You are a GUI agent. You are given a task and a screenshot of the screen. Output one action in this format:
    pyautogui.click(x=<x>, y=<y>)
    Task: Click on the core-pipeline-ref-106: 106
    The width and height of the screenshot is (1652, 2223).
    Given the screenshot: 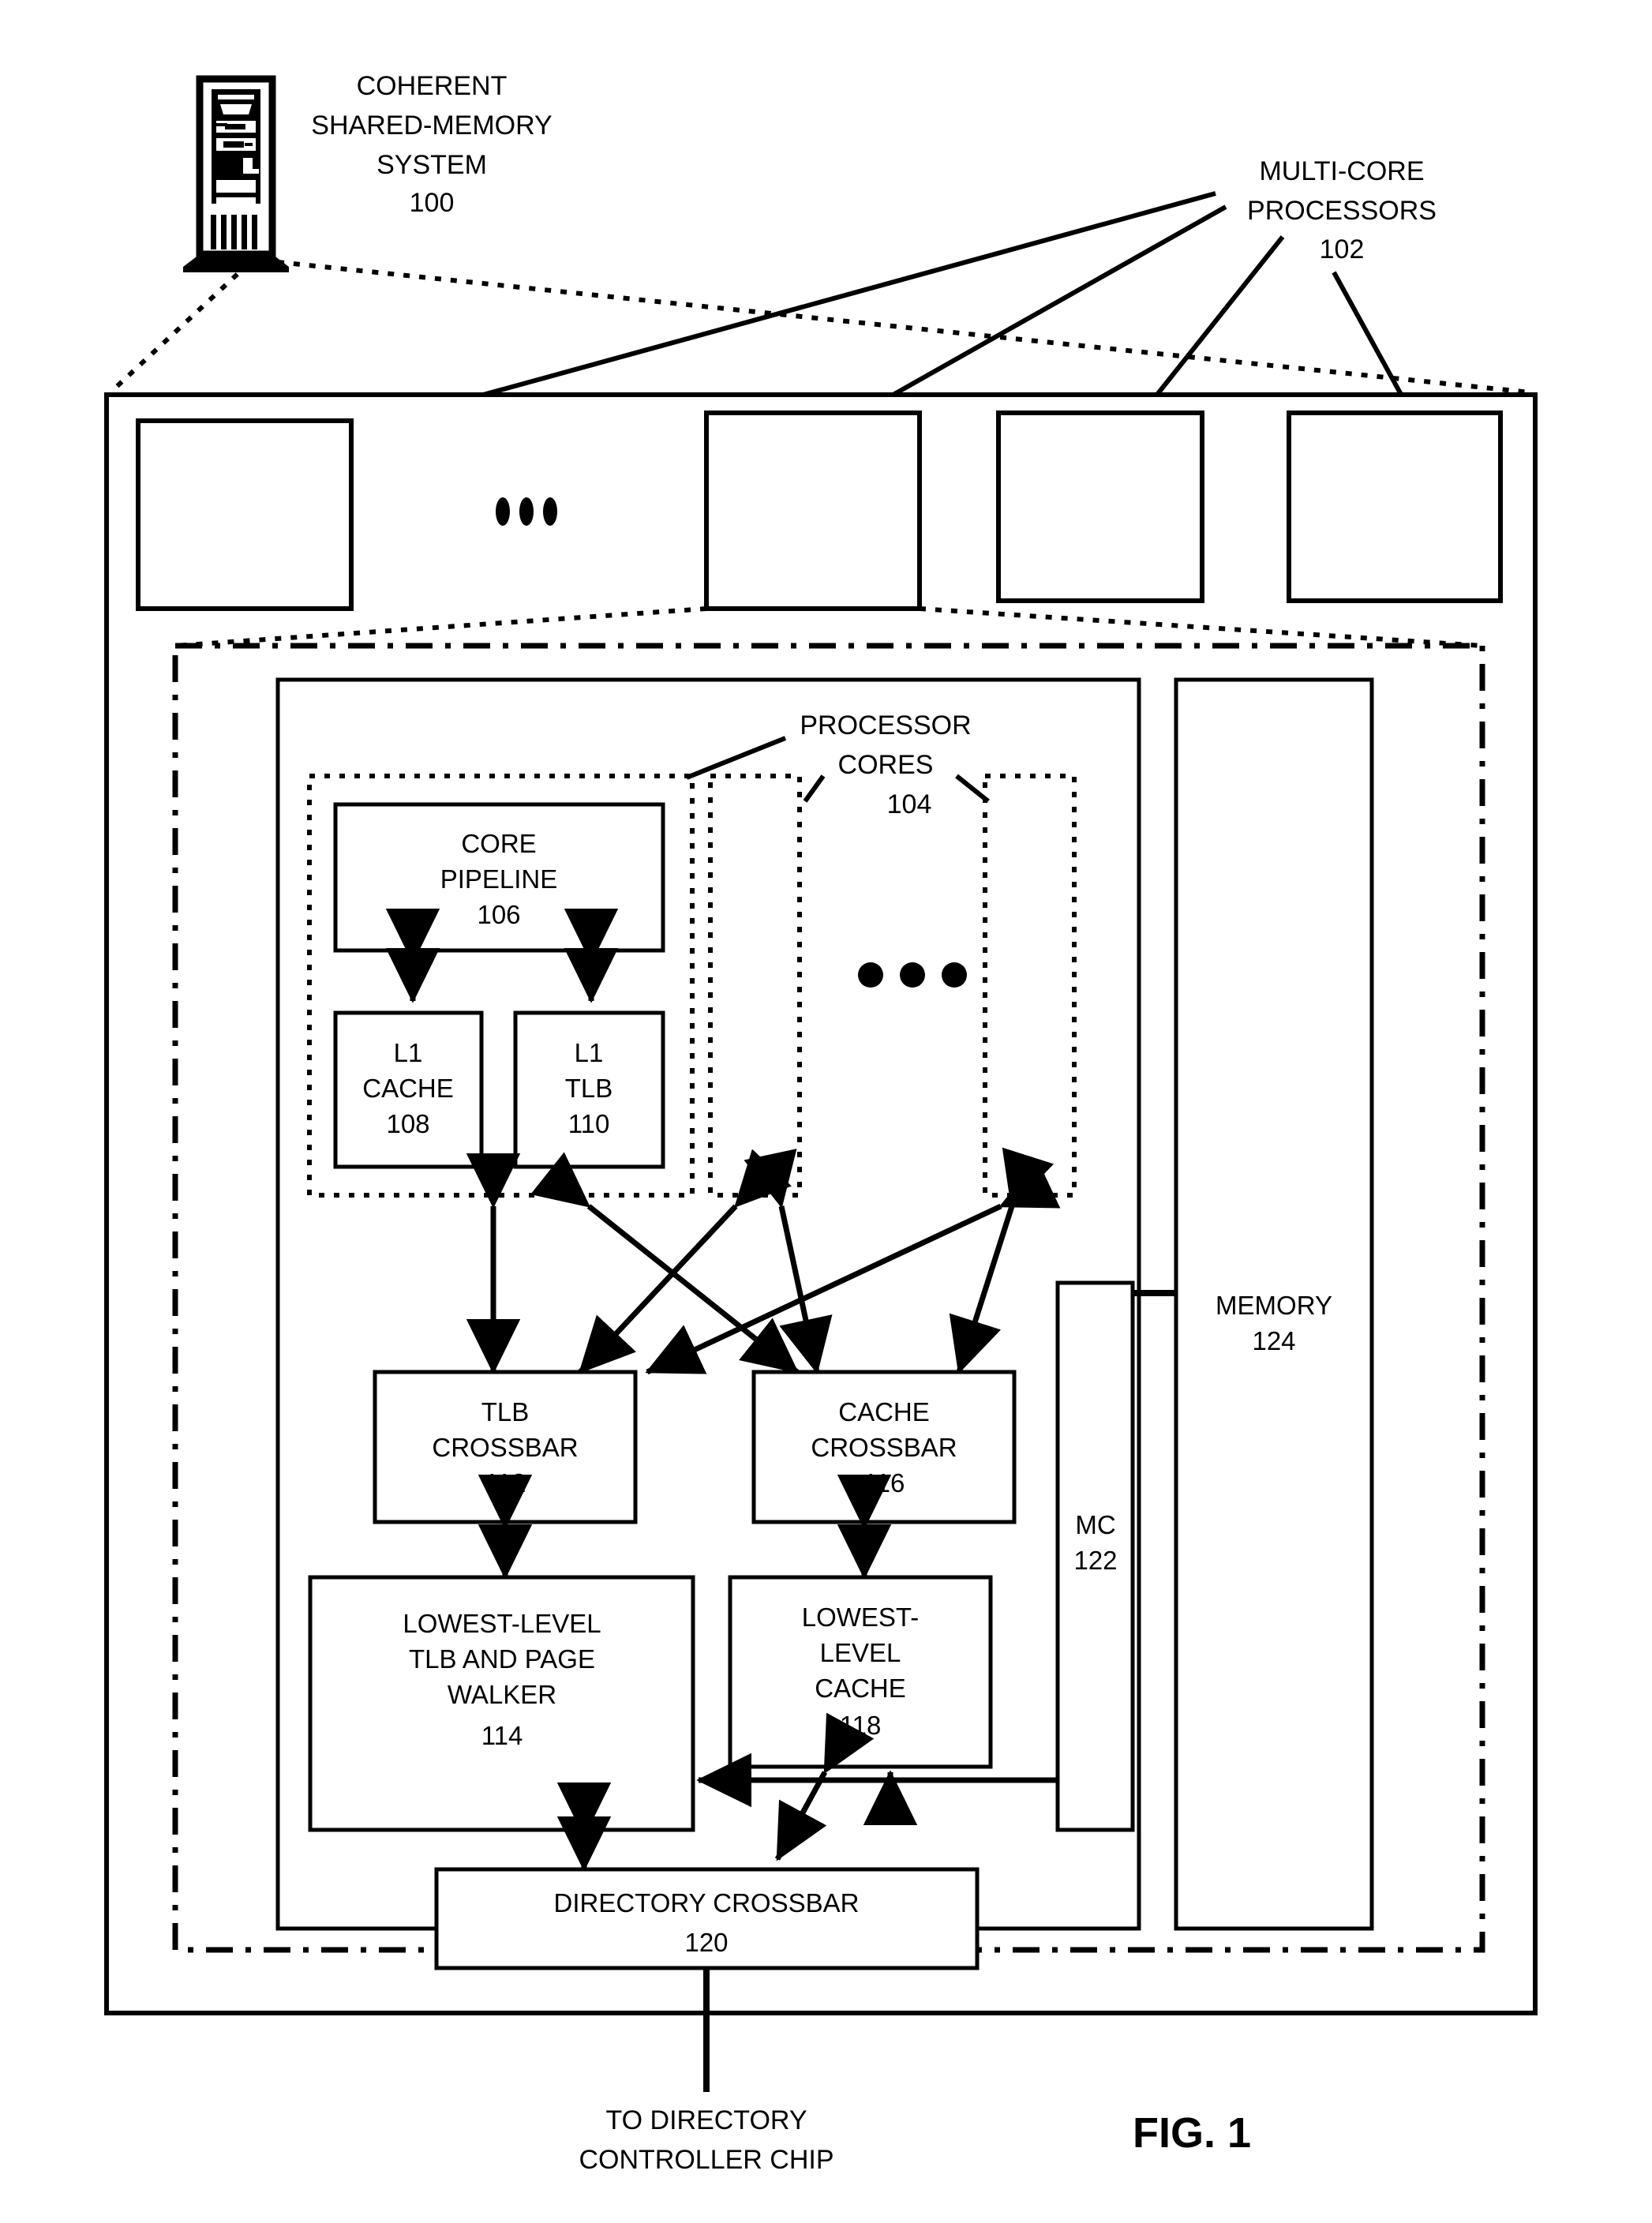 What is the action you would take?
    pyautogui.click(x=498, y=915)
    